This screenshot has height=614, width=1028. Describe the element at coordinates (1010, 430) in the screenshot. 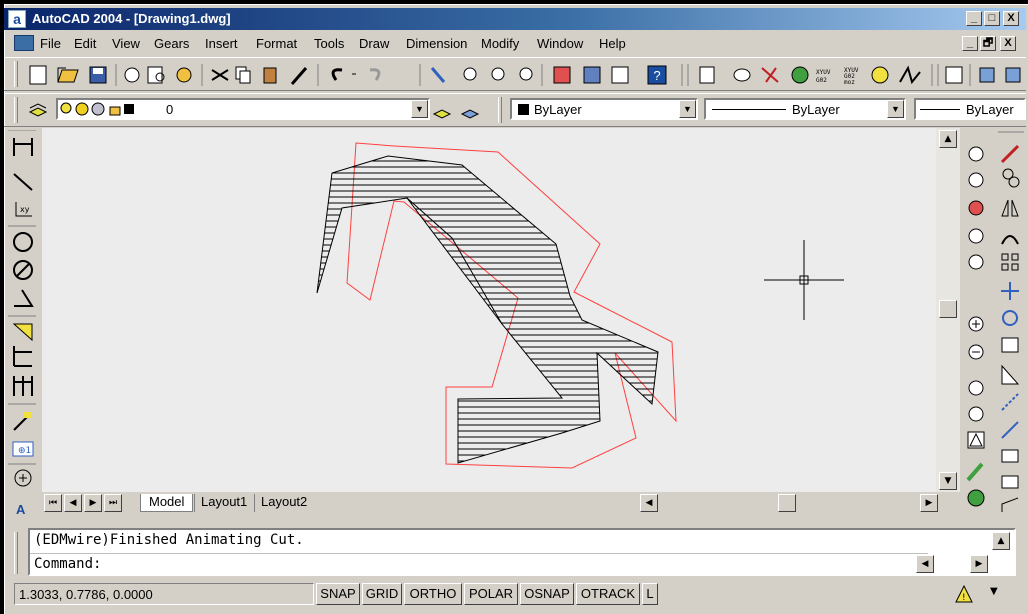

I see `extend-icon` at that location.